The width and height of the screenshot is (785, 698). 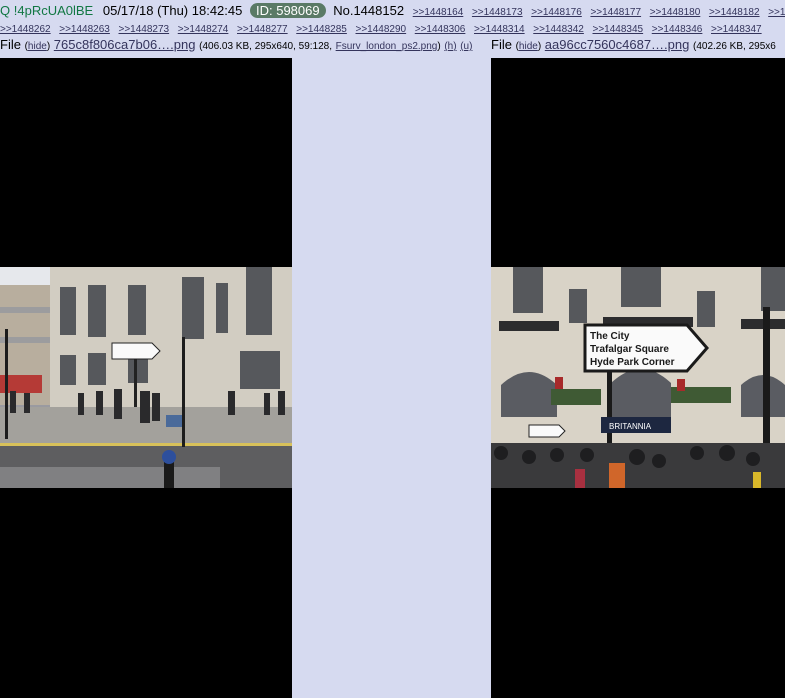 I want to click on sign-line-3: Hyde Park Corner, so click(x=632, y=362).